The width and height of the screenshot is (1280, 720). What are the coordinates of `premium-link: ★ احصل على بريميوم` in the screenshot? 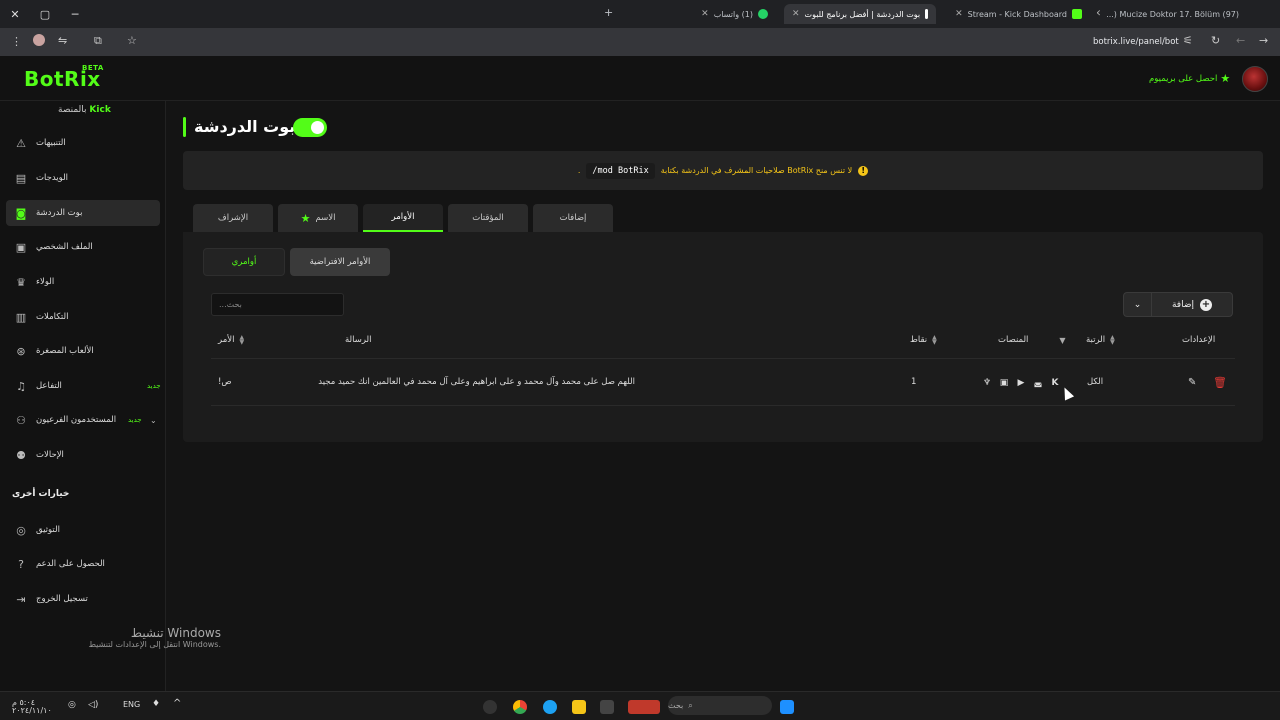 It's located at (1189, 78).